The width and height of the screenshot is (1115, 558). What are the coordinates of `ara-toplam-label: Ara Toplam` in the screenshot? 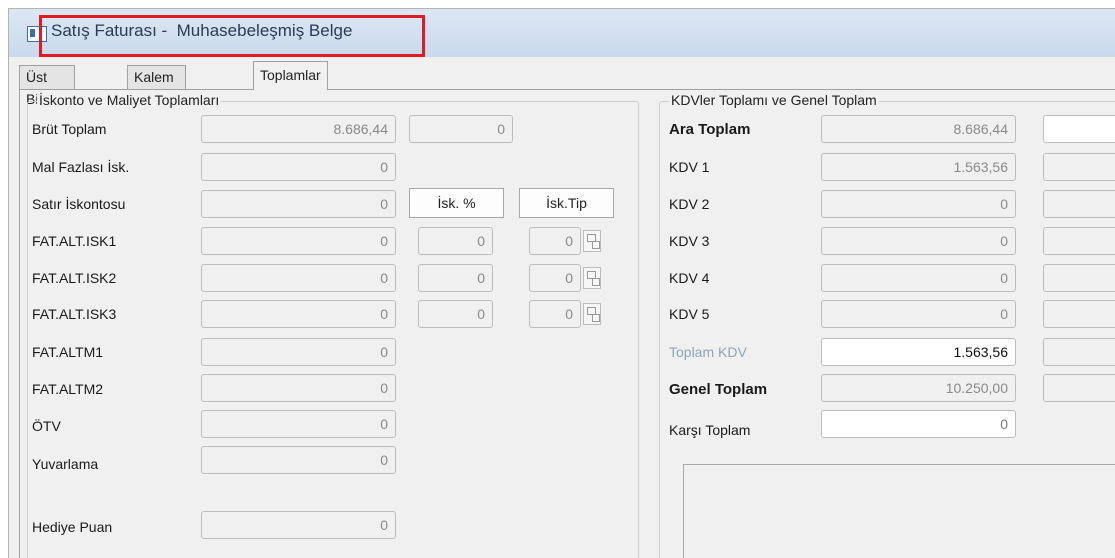 It's located at (710, 129).